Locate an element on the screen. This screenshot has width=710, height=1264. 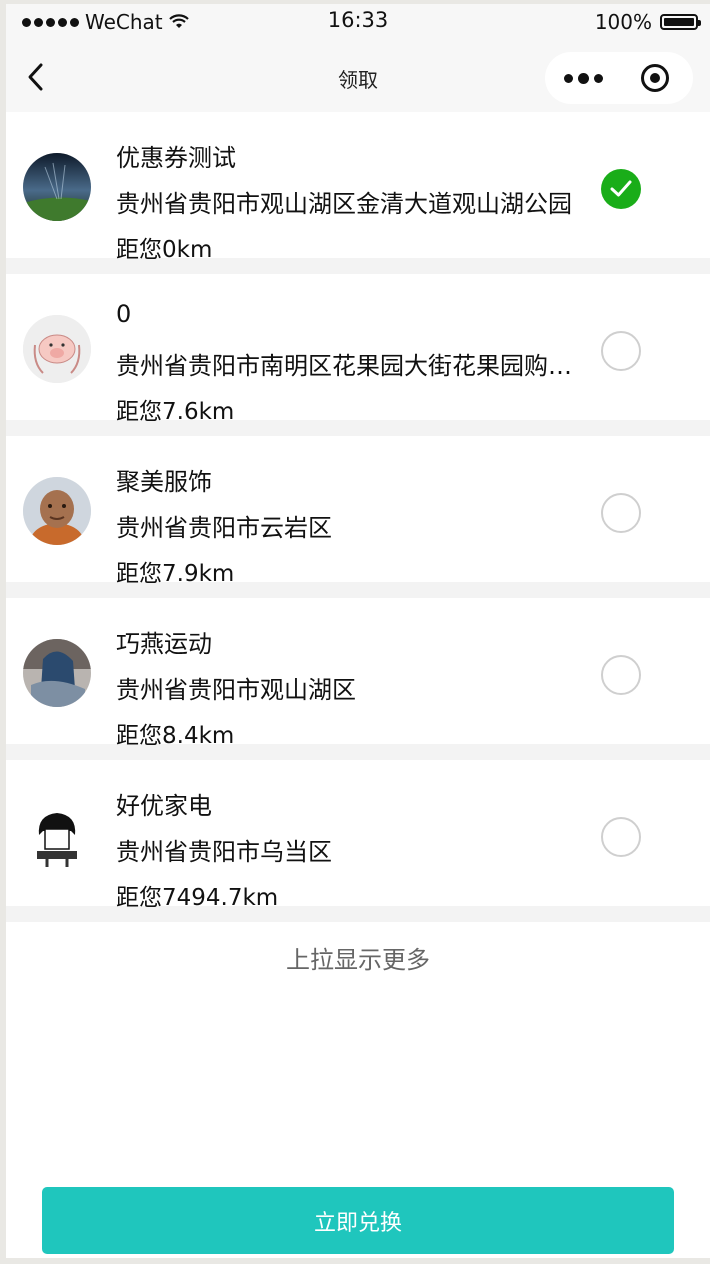
store-item: 优惠券测试 贵州省贵阳市观山湖区金清大道观山湖公园 距您0km is located at coordinates (358, 193).